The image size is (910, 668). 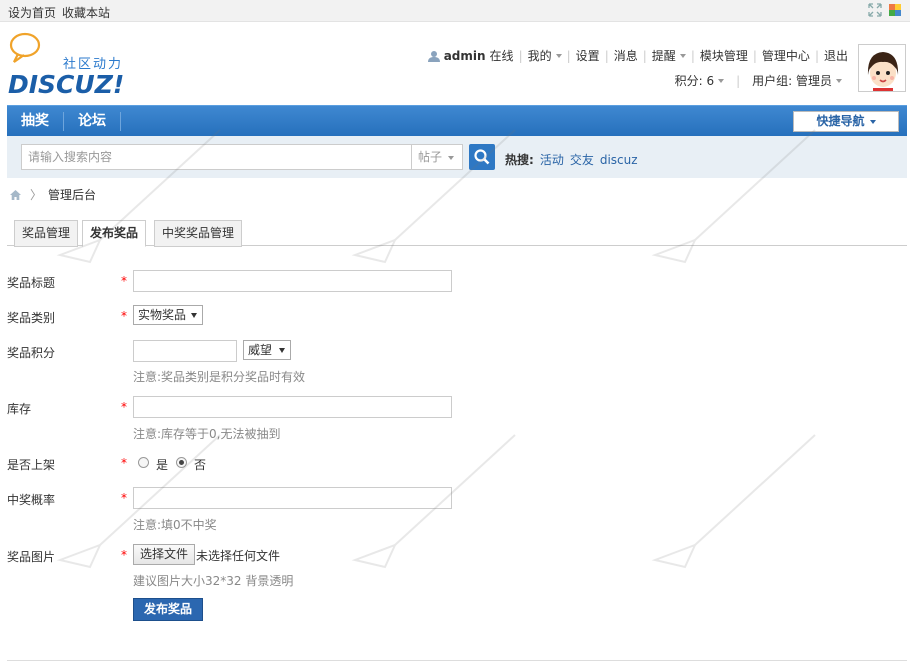 I want to click on prize-category-value: 实物奖品, so click(x=162, y=315).